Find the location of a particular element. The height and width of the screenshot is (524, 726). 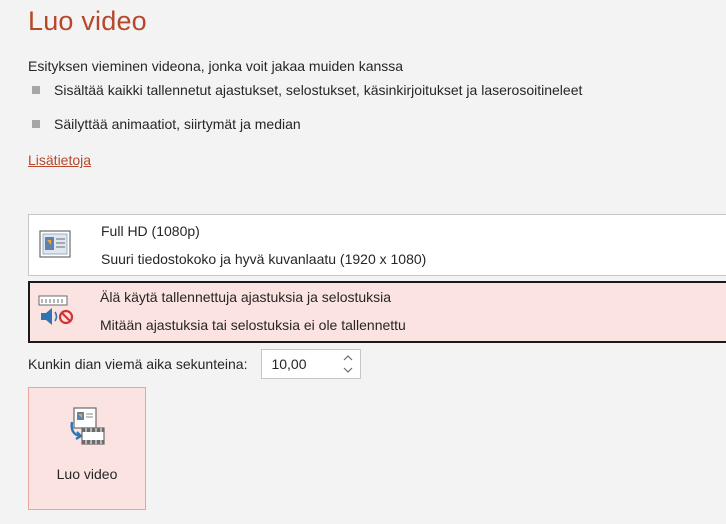

page-title: Luo video is located at coordinates (87, 21).